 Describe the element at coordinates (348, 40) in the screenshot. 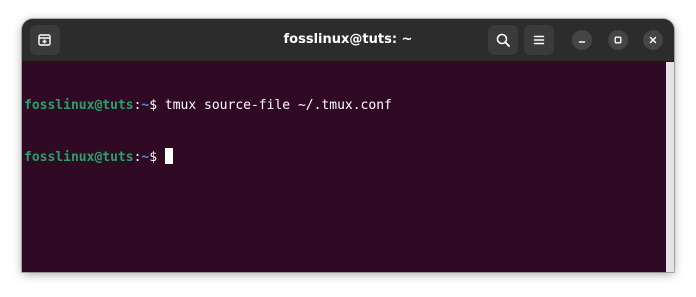

I see `header-bar: fosslinux@tuts: ~` at that location.